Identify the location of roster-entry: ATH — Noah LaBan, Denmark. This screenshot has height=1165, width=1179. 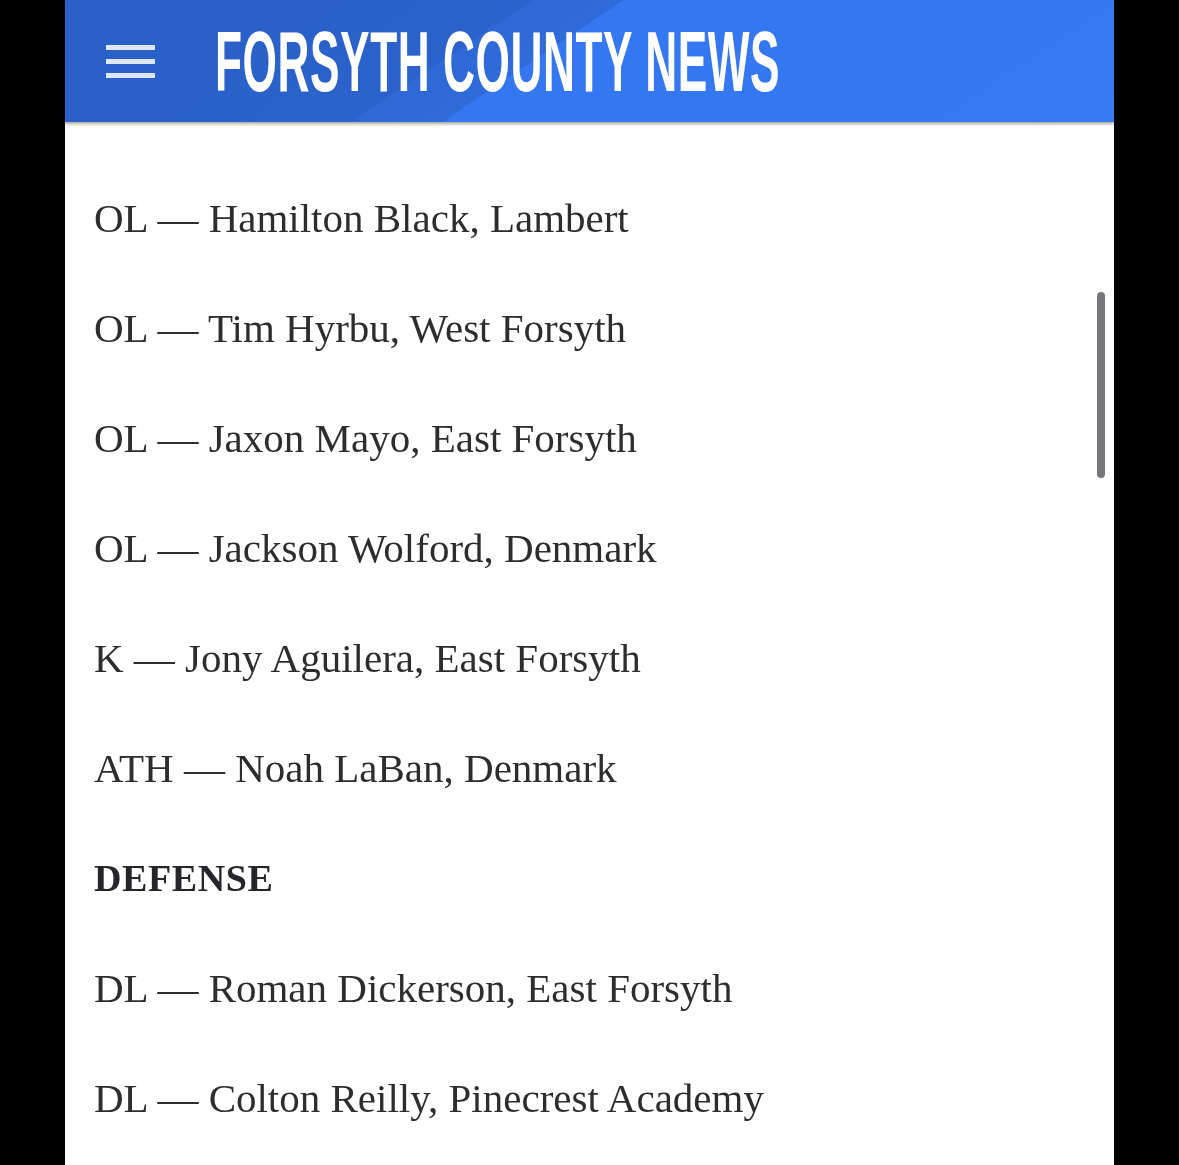
(355, 768).